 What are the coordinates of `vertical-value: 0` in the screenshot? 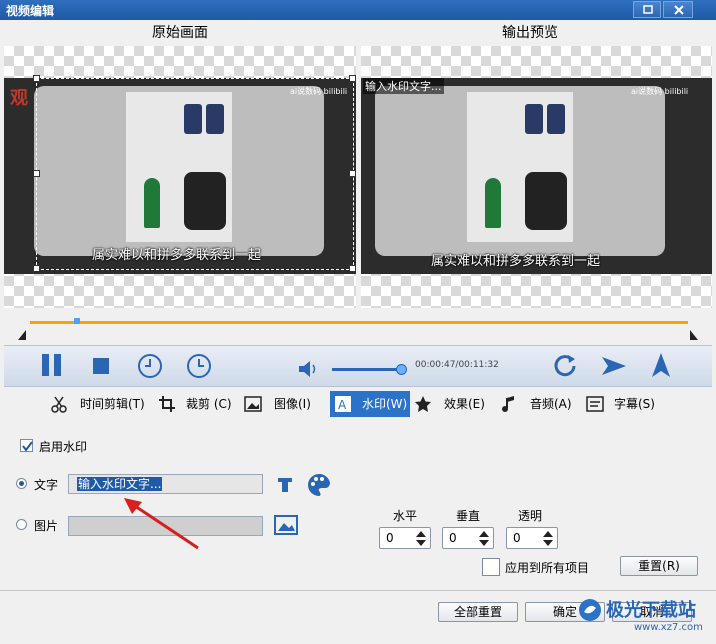 It's located at (453, 538).